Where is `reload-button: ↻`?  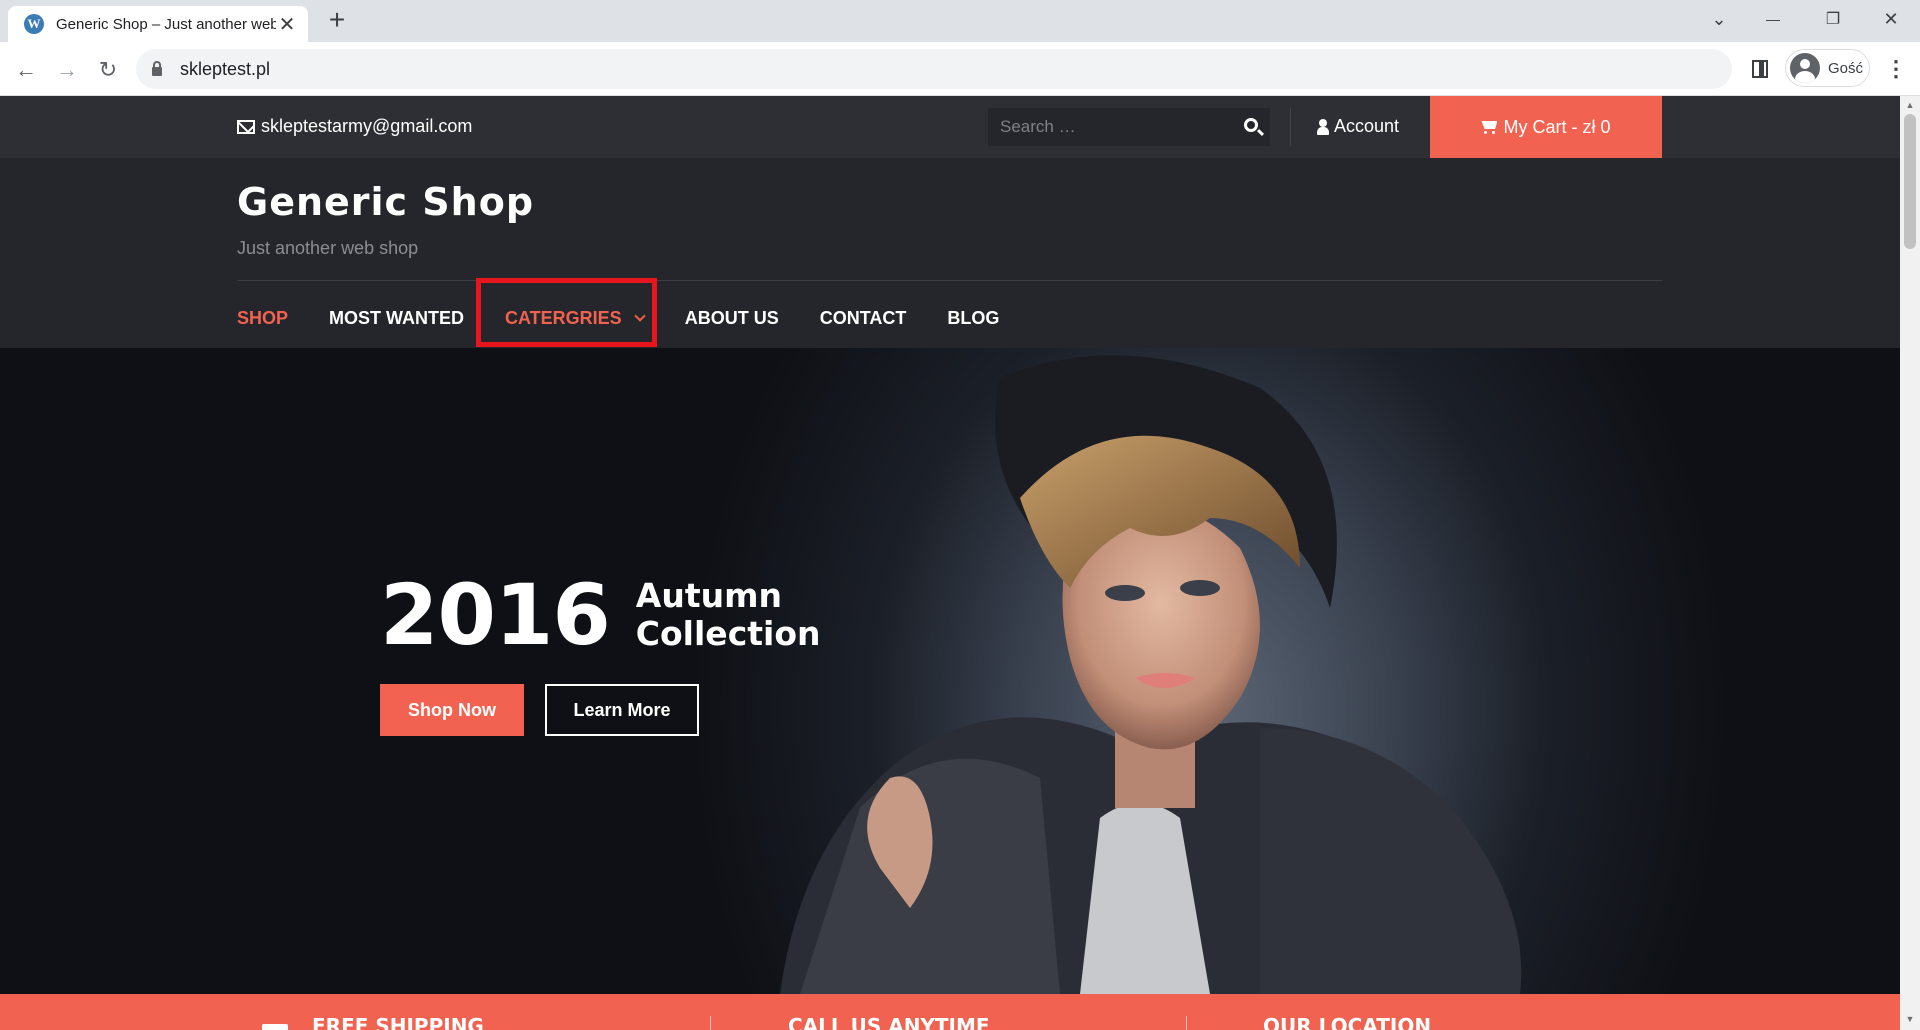
reload-button: ↻ is located at coordinates (108, 70).